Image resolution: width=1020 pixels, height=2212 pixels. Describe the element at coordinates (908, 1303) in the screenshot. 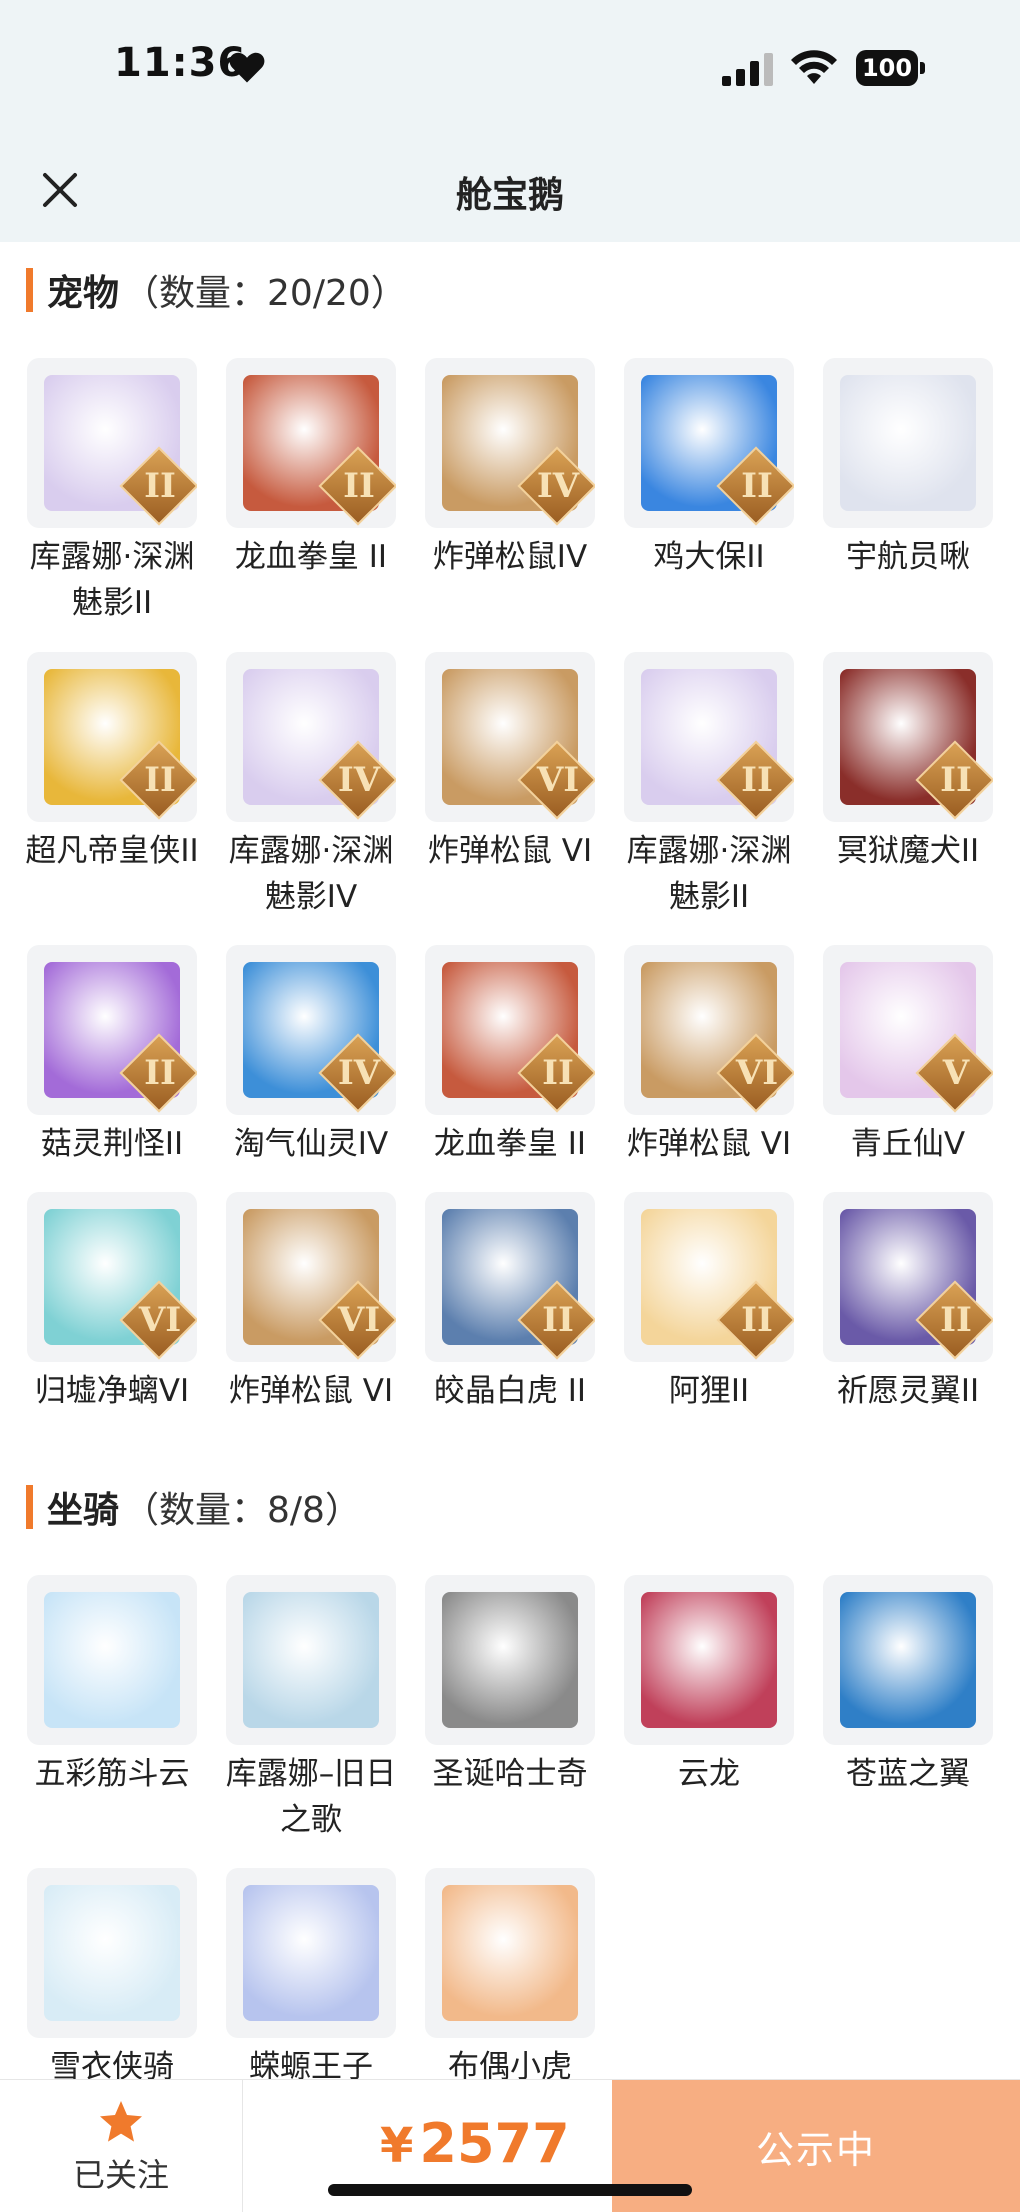

I see `pet-card: II 祈愿灵翼II` at that location.